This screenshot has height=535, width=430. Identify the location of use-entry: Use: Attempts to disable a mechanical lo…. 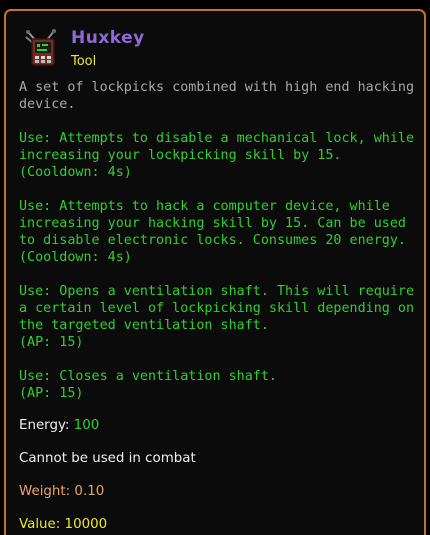
(217, 155).